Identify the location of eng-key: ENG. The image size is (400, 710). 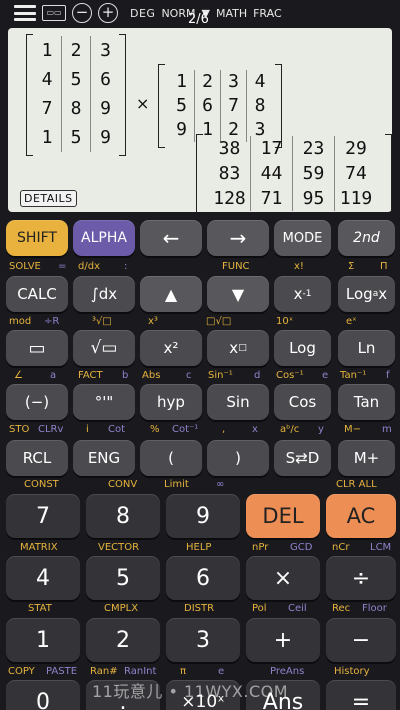
(104, 458).